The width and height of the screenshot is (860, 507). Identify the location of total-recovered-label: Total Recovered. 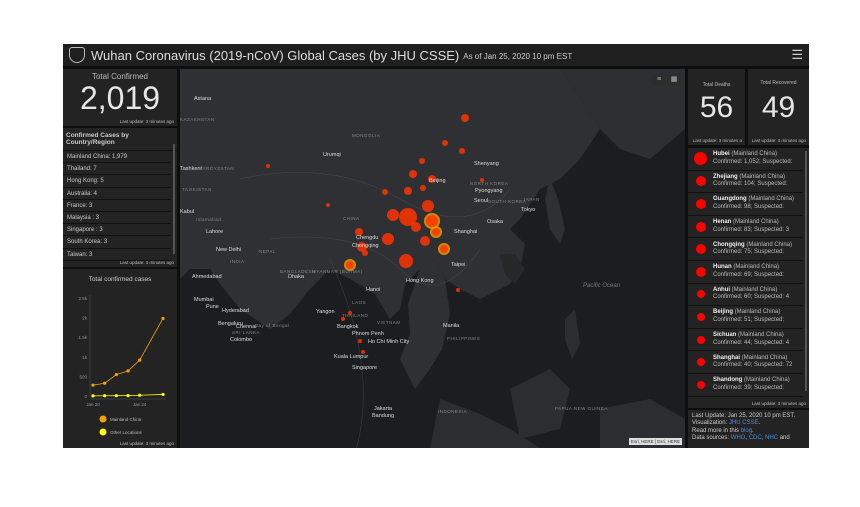
(778, 83).